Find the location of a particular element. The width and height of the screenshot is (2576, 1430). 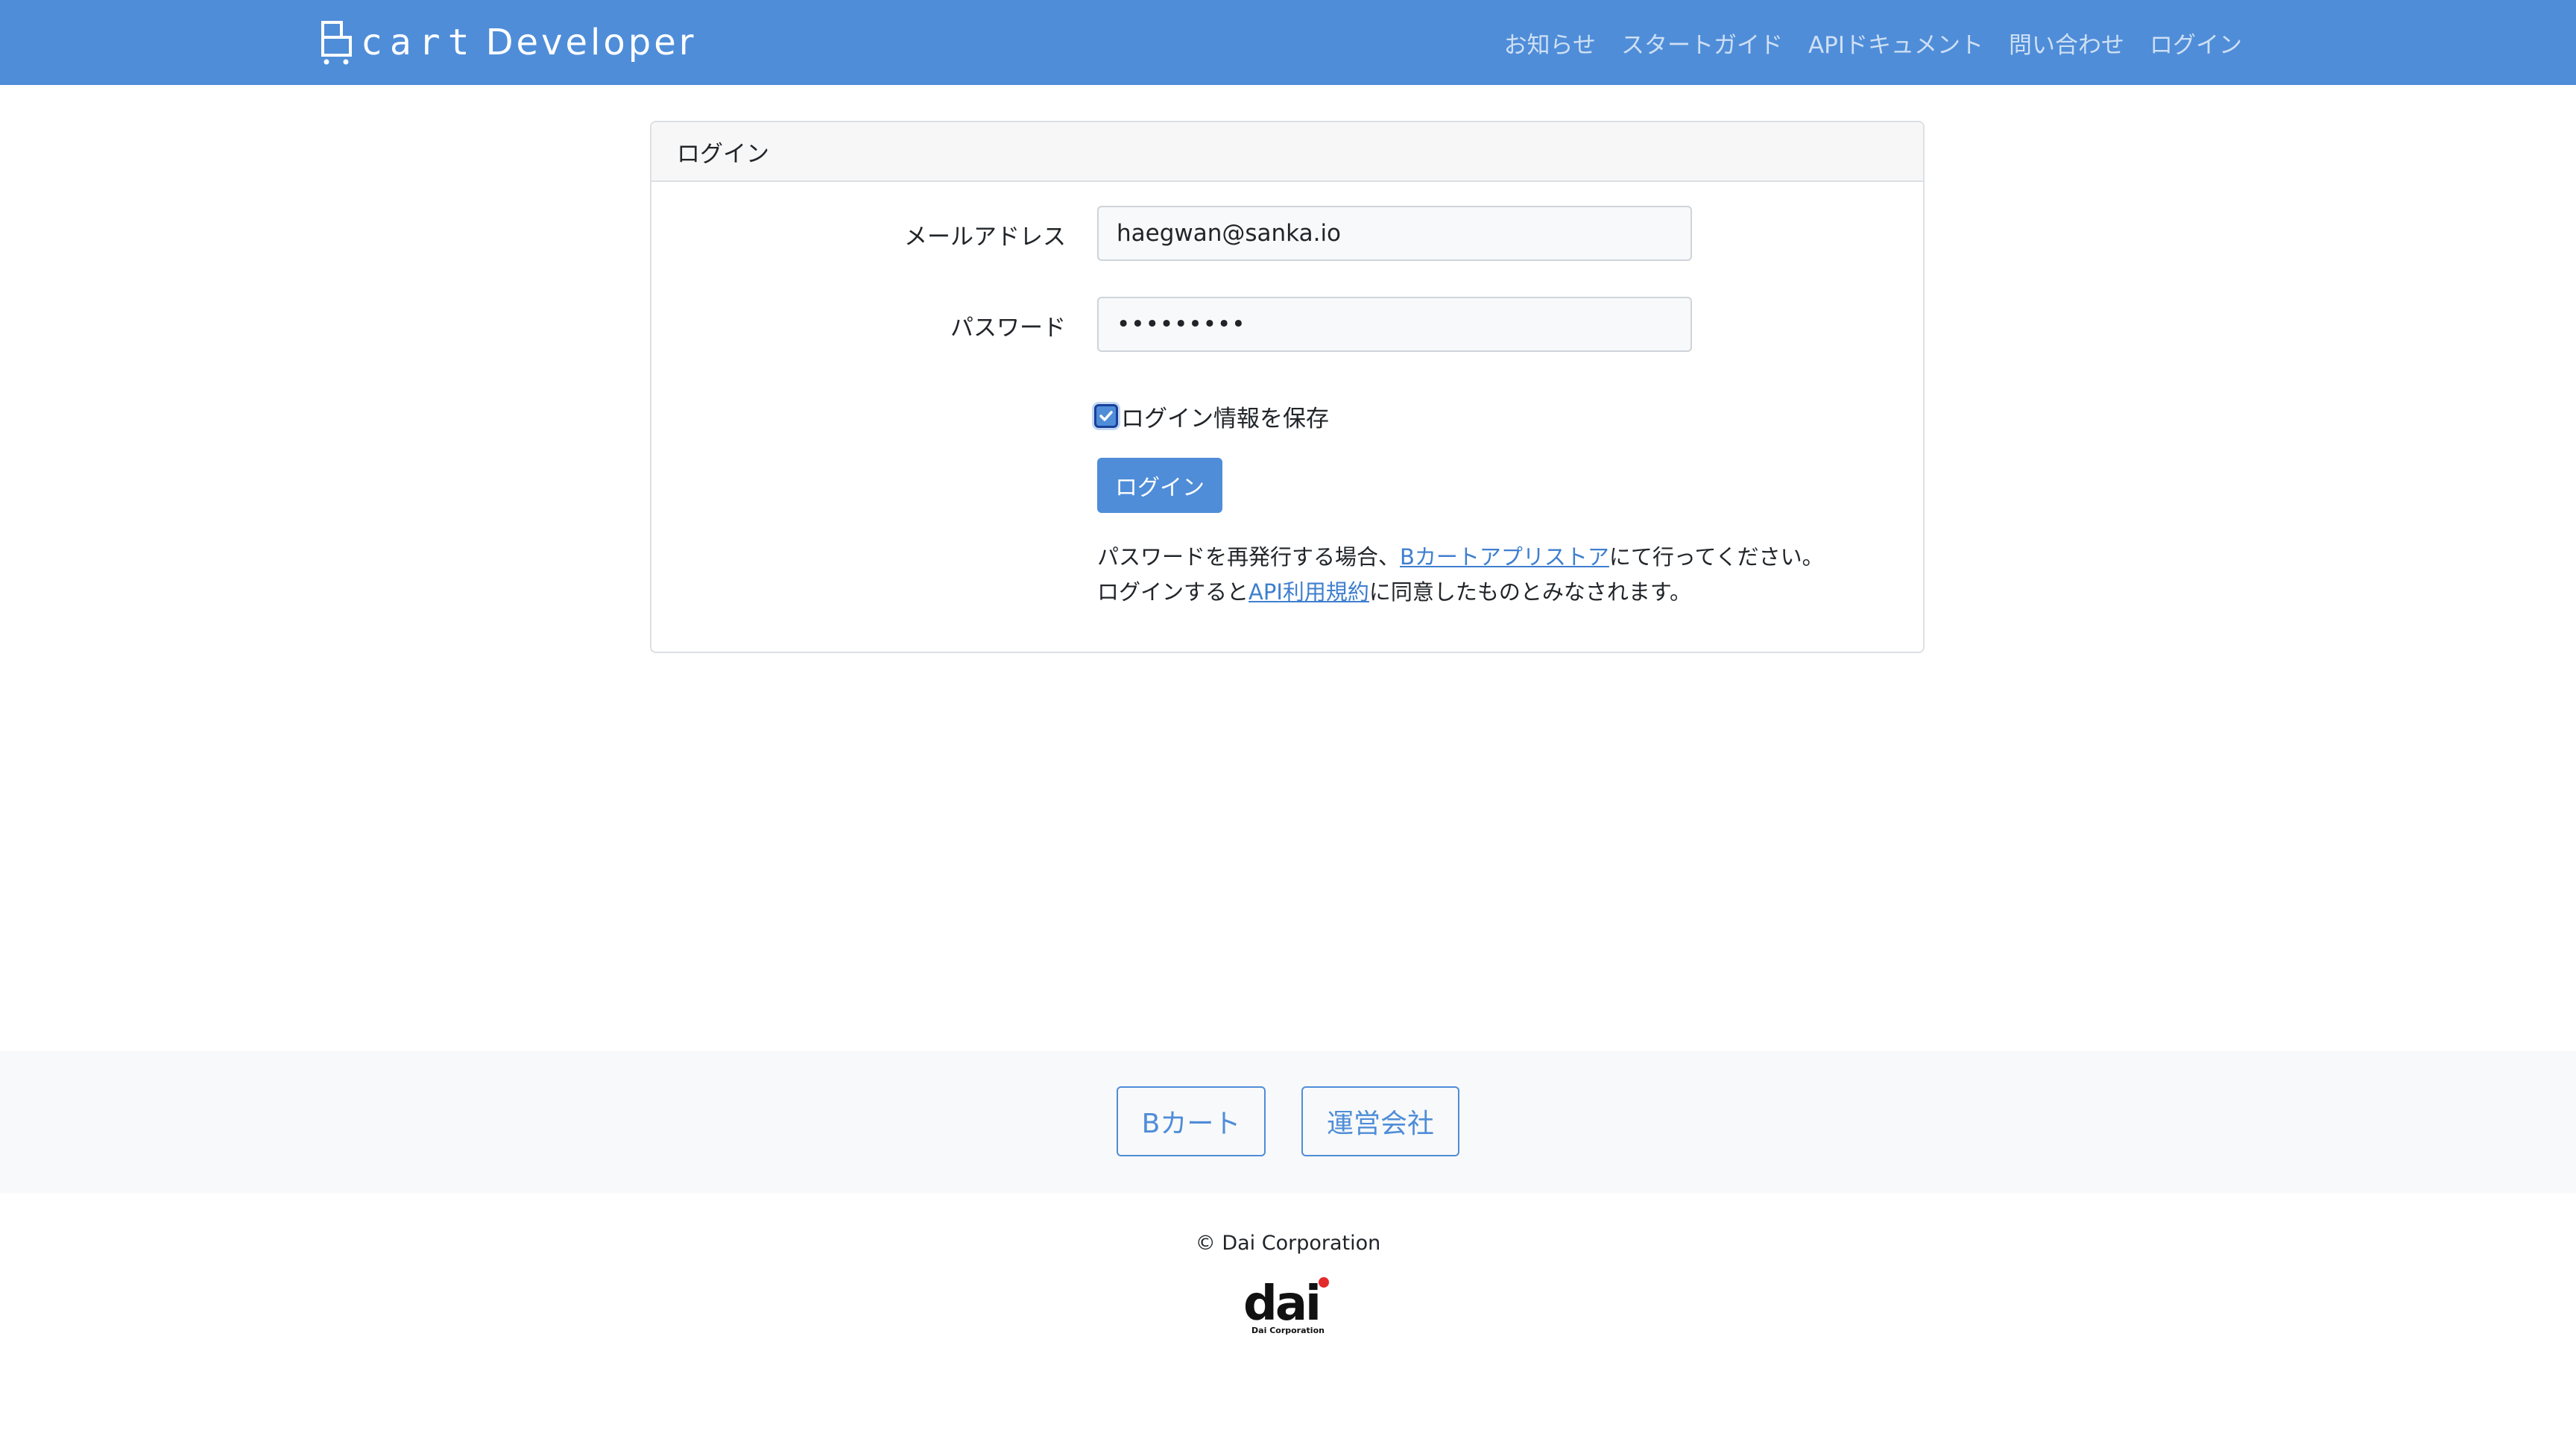

main-nav: お知らせ スタートガイド APIドキュメント 問い合わせ ログイン is located at coordinates (1873, 42).